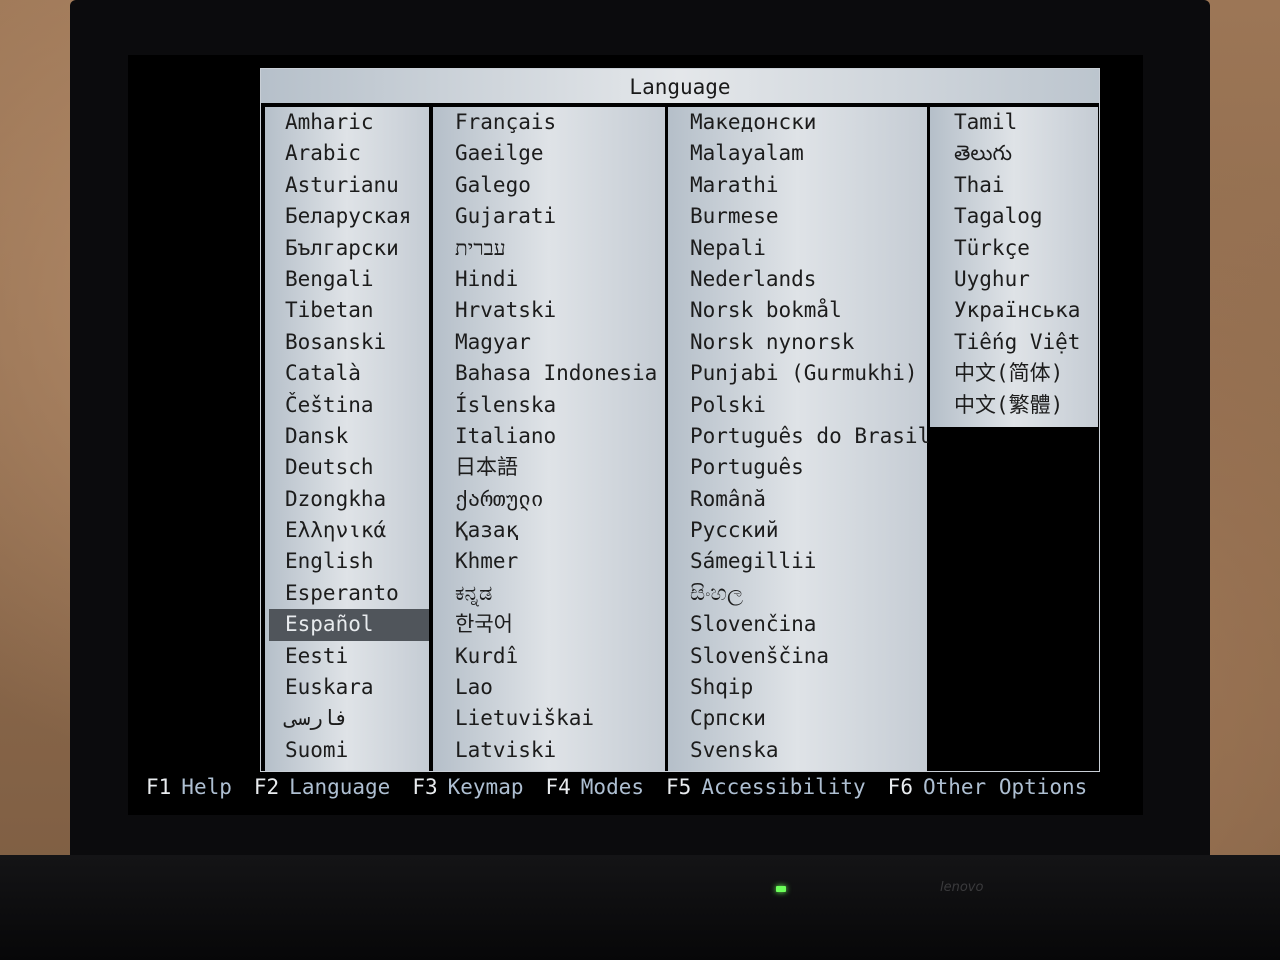  What do you see at coordinates (485, 787) in the screenshot?
I see `function-key-label: Keymap` at bounding box center [485, 787].